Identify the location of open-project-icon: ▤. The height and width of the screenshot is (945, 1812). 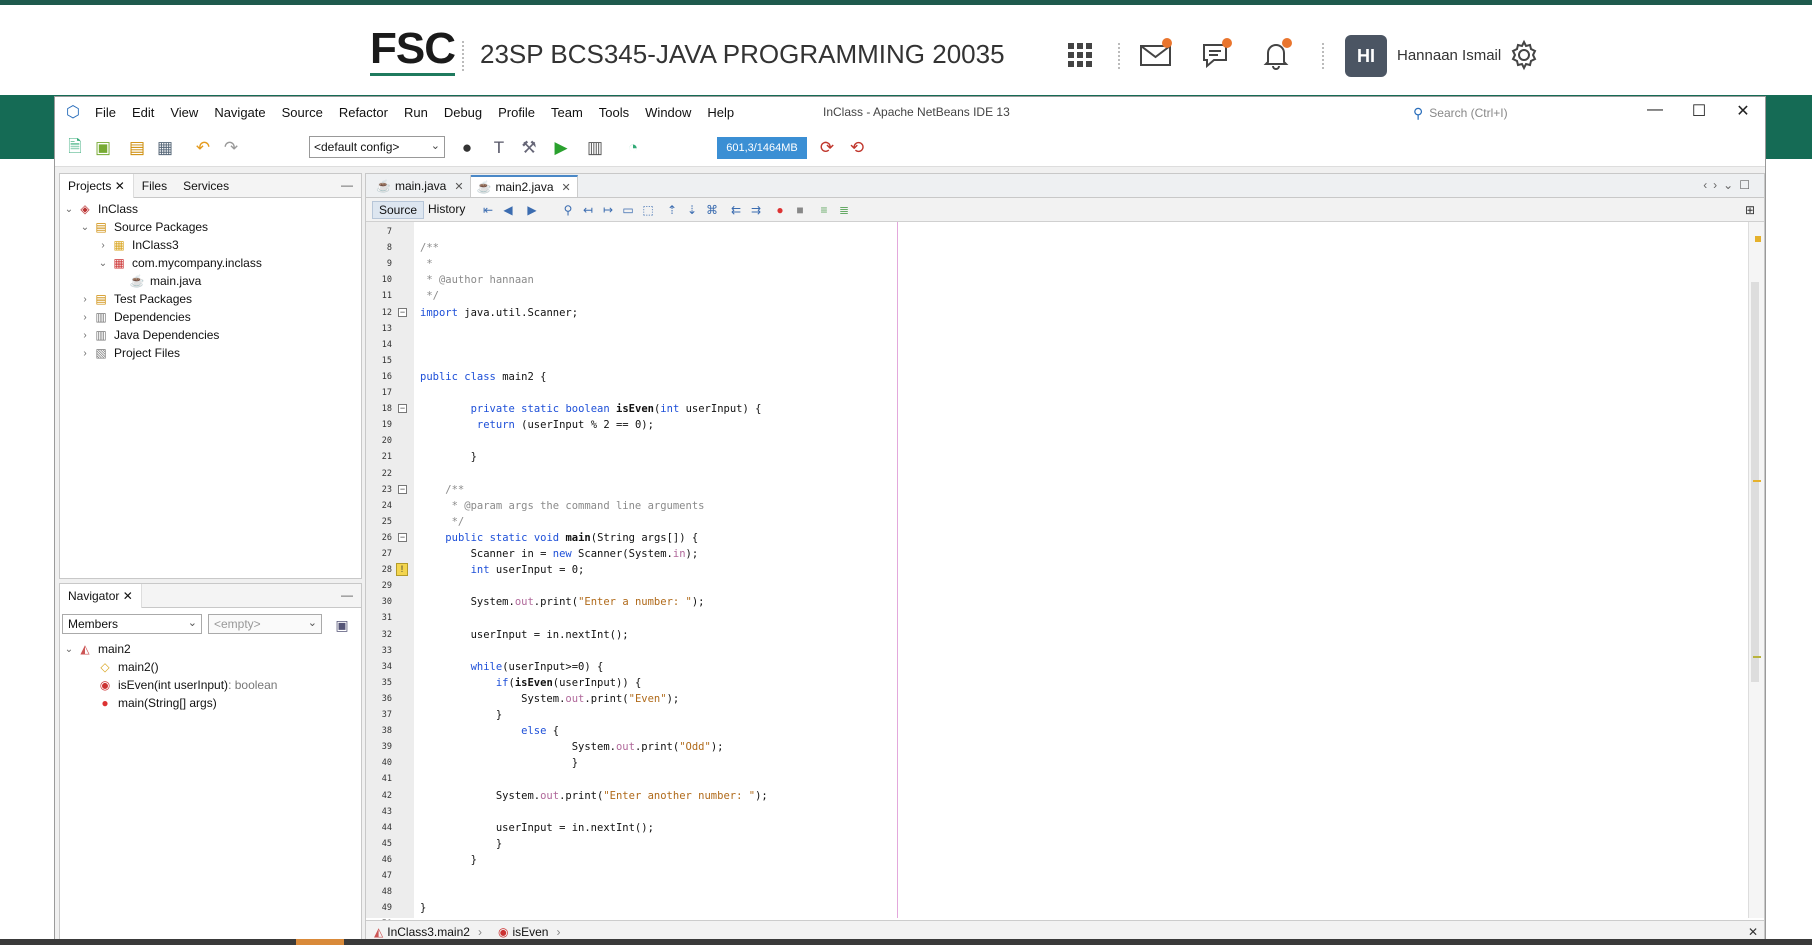
(137, 148).